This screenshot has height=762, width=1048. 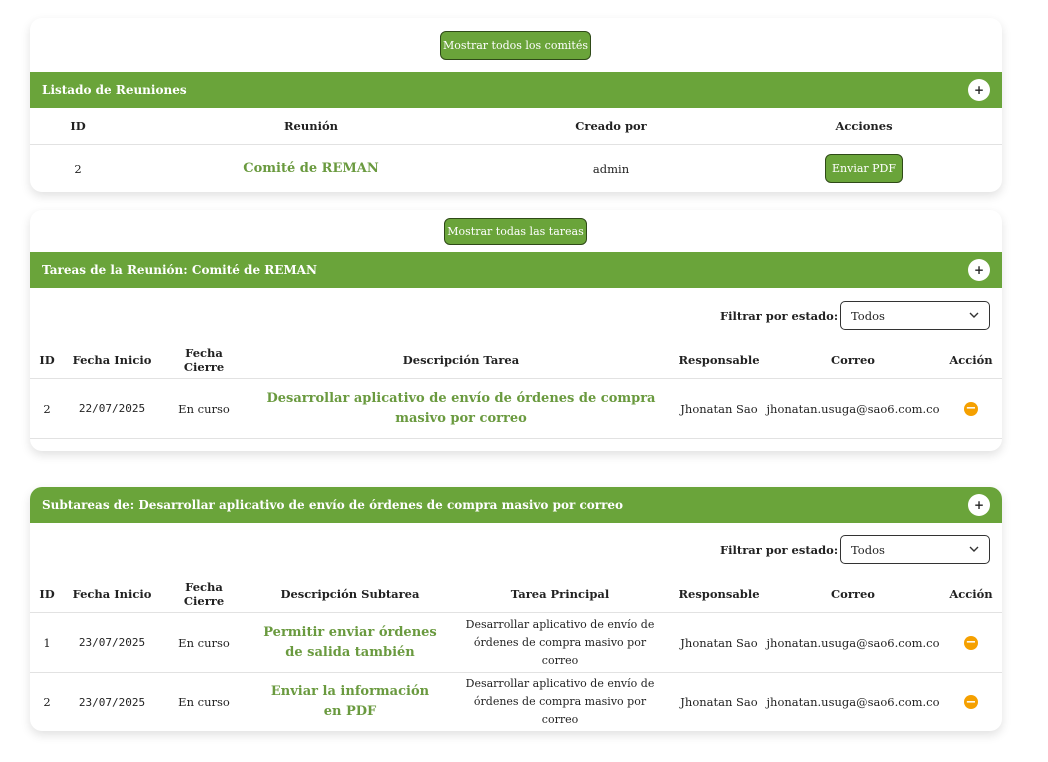 I want to click on tasks-header-title: Tareas de la Reunión: Comité de REMAN, so click(x=179, y=270).